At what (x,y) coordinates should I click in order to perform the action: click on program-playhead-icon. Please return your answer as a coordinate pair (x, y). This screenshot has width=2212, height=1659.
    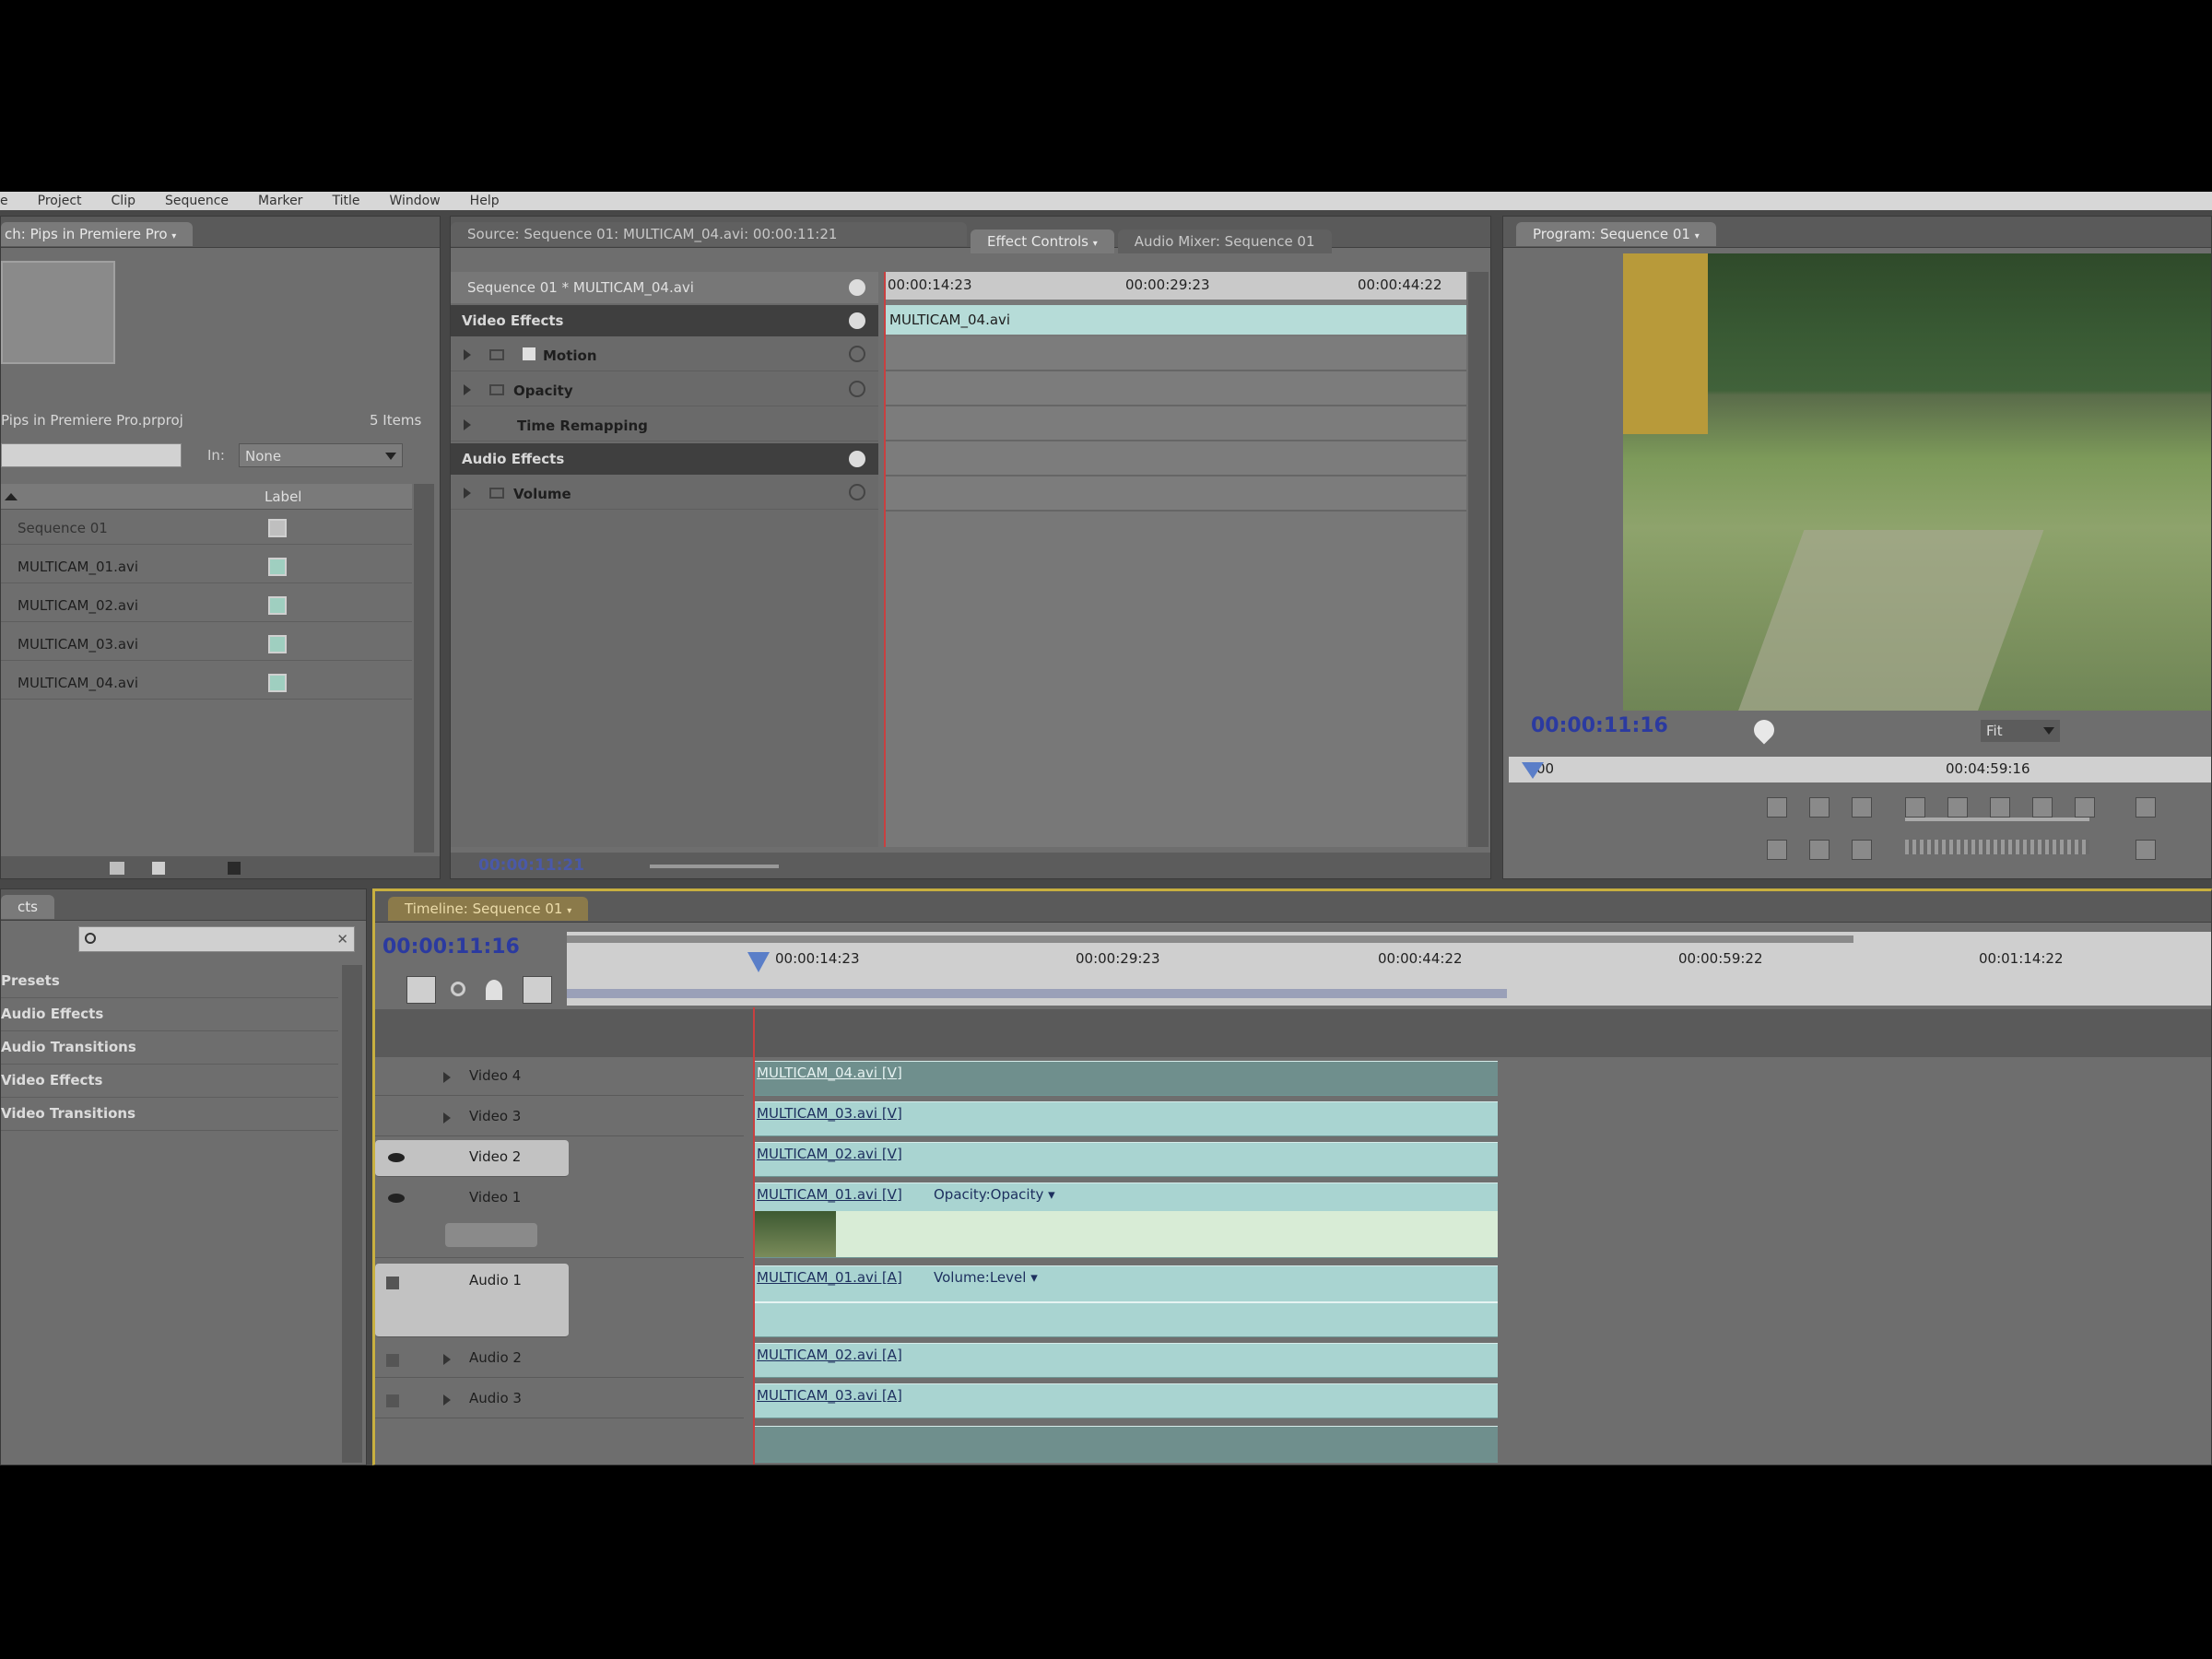
    Looking at the image, I should click on (1533, 770).